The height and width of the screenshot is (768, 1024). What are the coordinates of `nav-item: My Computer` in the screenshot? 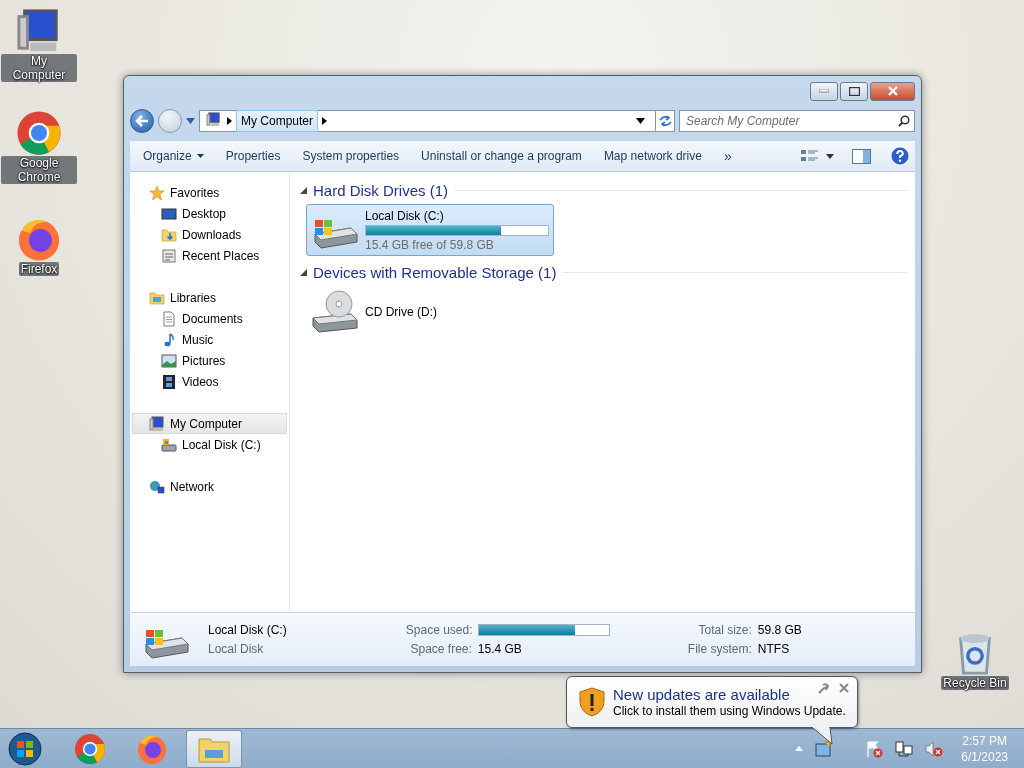 It's located at (209, 423).